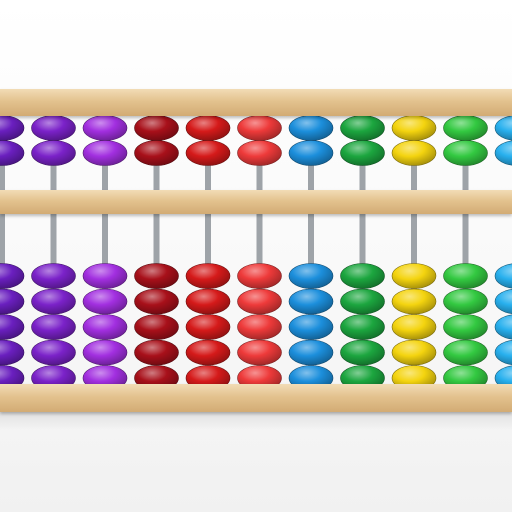  What do you see at coordinates (256, 421) in the screenshot?
I see `floor-shadow` at bounding box center [256, 421].